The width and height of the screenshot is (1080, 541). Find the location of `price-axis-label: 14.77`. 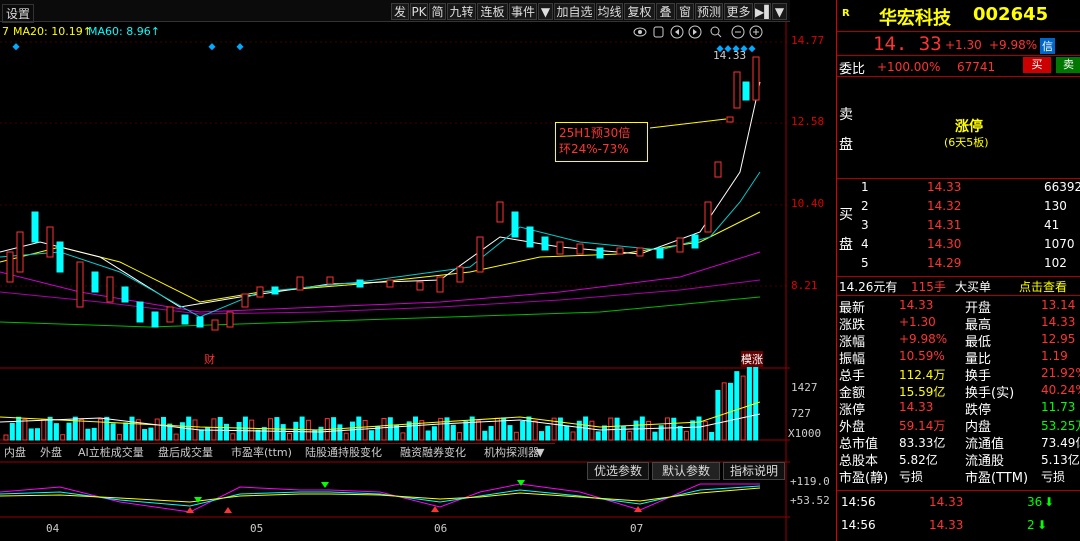

price-axis-label: 14.77 is located at coordinates (808, 40).